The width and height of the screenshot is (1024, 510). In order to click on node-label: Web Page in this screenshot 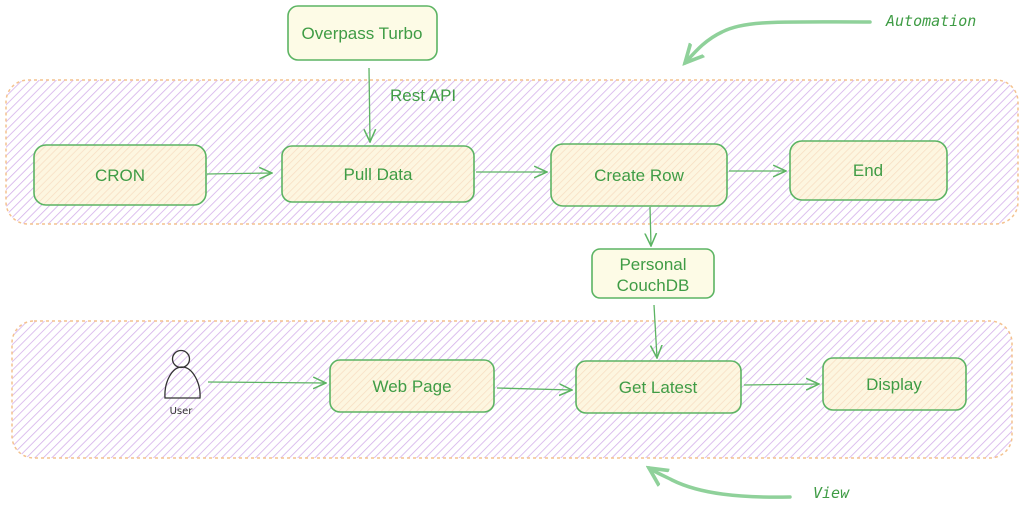, I will do `click(411, 386)`.